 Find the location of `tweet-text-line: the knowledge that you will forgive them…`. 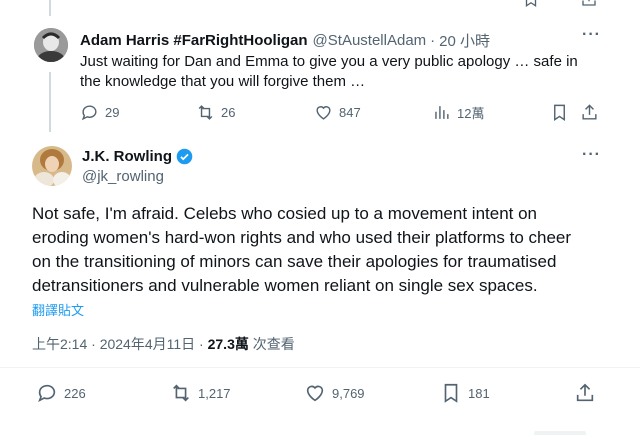

tweet-text-line: the knowledge that you will forgive them… is located at coordinates (223, 81).